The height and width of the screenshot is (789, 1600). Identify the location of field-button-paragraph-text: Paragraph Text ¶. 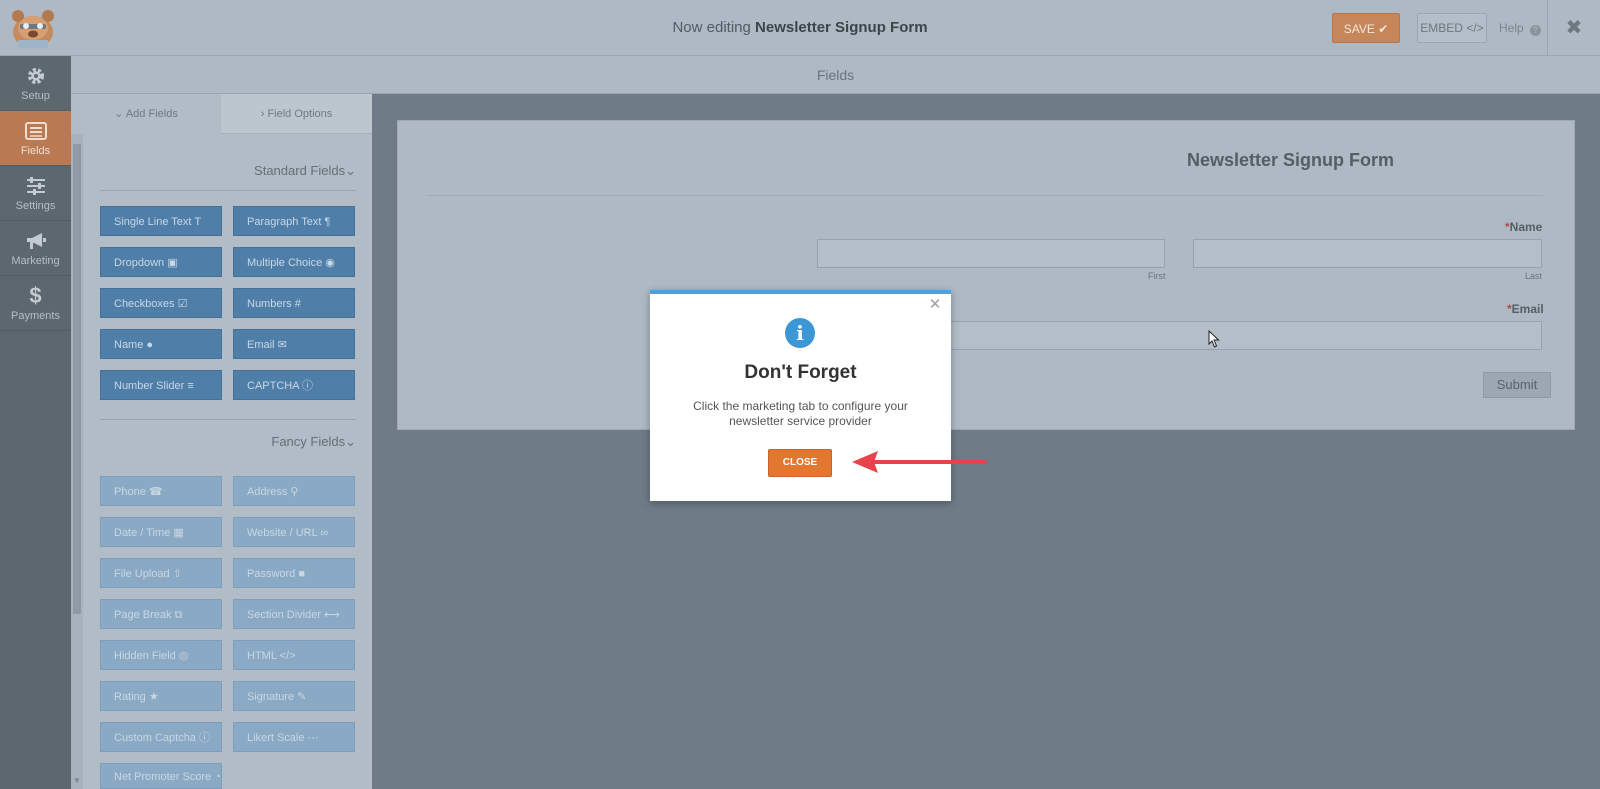
(294, 221).